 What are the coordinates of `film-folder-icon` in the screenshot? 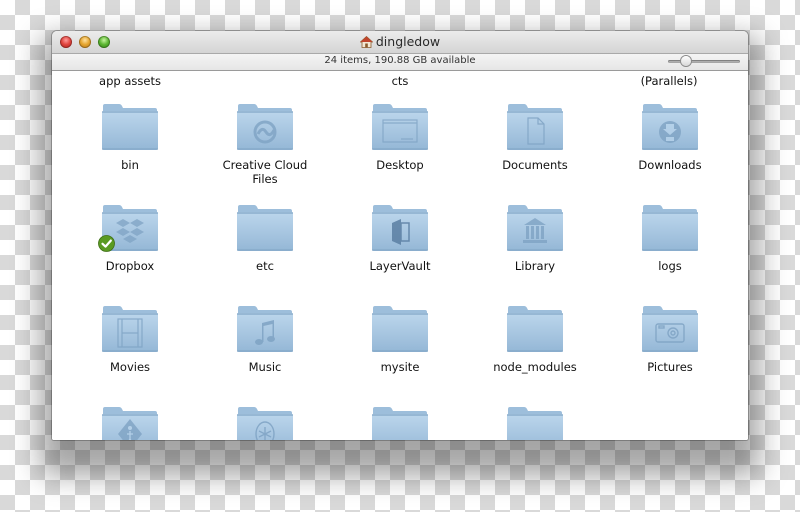 It's located at (130, 329).